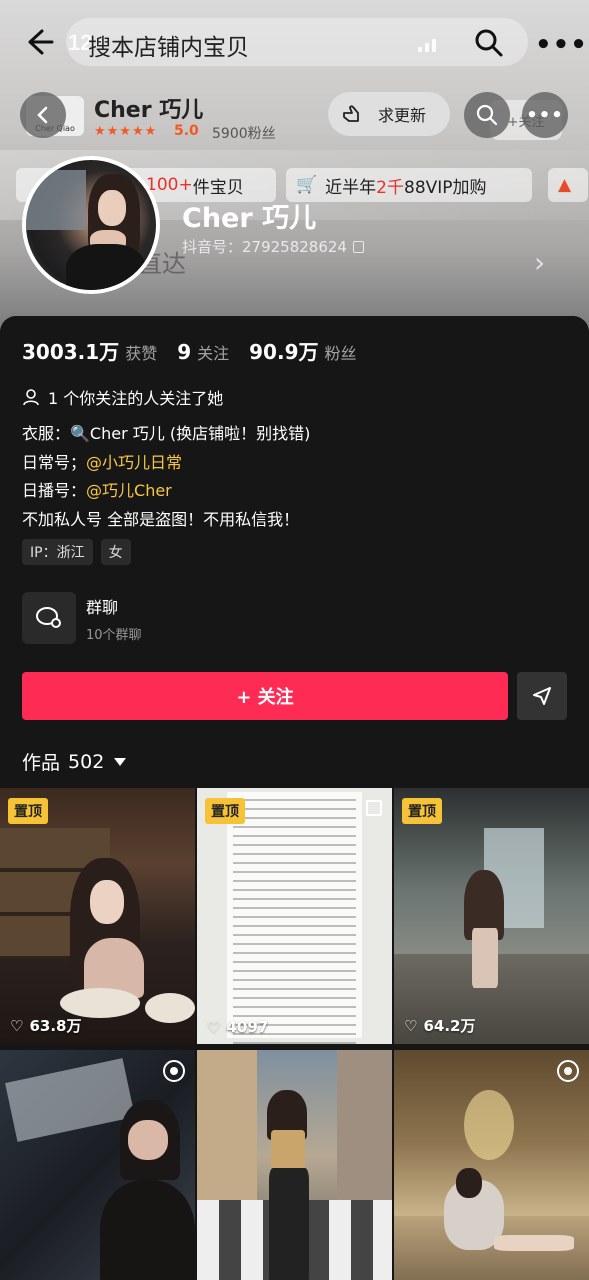  What do you see at coordinates (186, 131) in the screenshot?
I see `shop-rating: 5.0` at bounding box center [186, 131].